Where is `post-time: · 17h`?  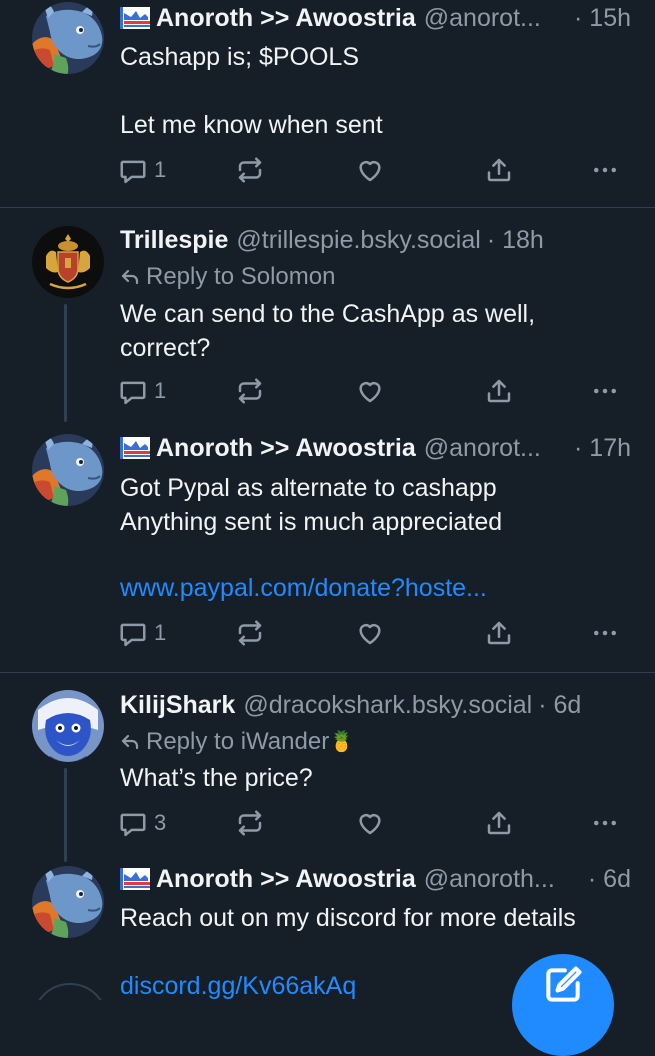 post-time: · 17h is located at coordinates (598, 448).